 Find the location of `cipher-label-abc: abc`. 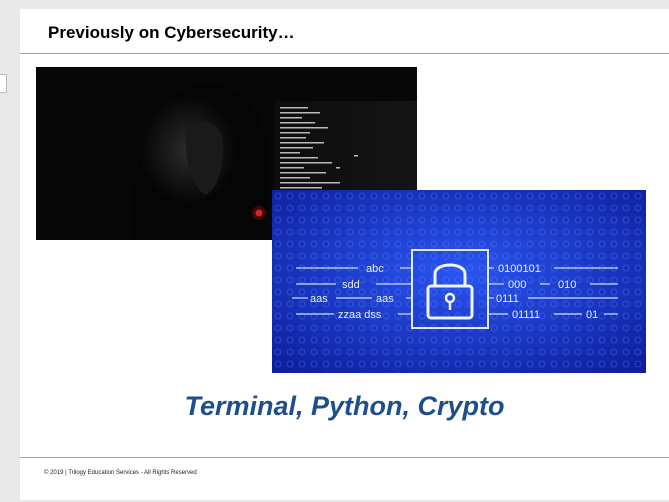

cipher-label-abc: abc is located at coordinates (375, 269).